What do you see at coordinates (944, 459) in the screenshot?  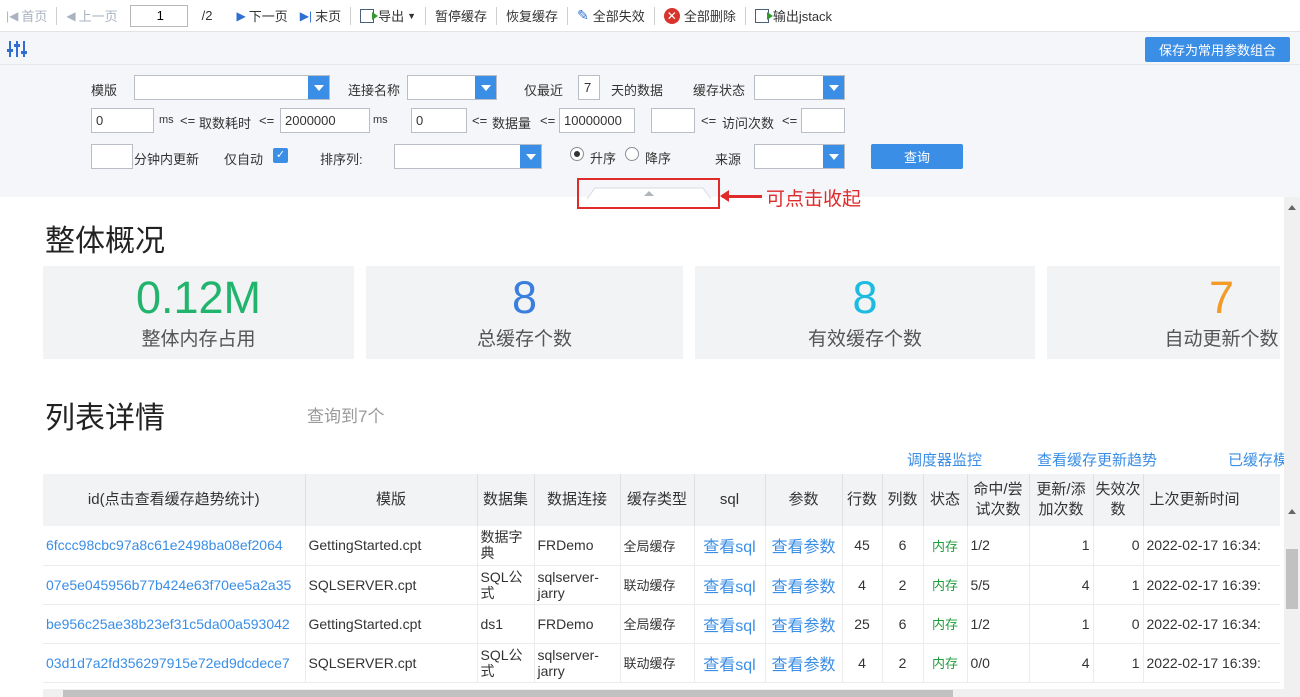 I see `scheduler-monitor-link: 调度器监控` at bounding box center [944, 459].